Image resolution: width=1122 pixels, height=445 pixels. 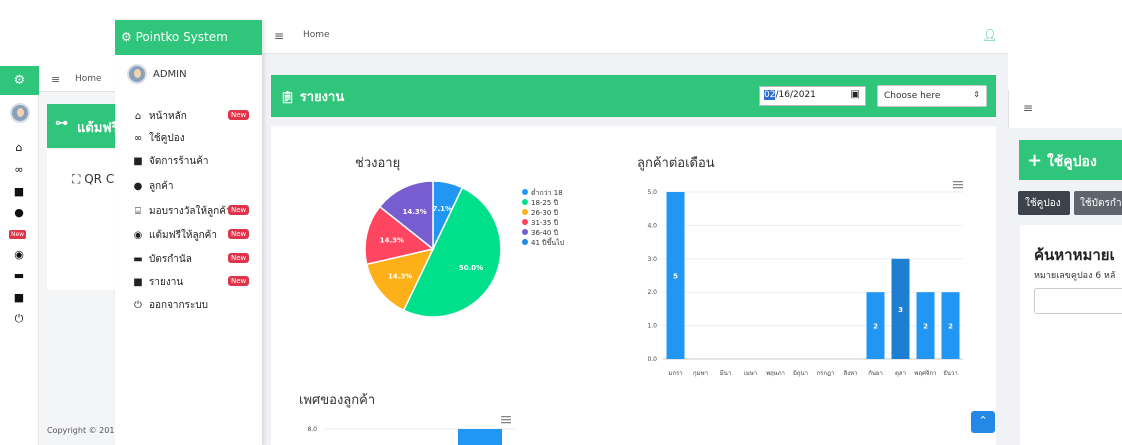 I want to click on age-pie-chart: 7.1% 50.0% 14.3% 14.3% 14.3%, so click(x=433, y=249).